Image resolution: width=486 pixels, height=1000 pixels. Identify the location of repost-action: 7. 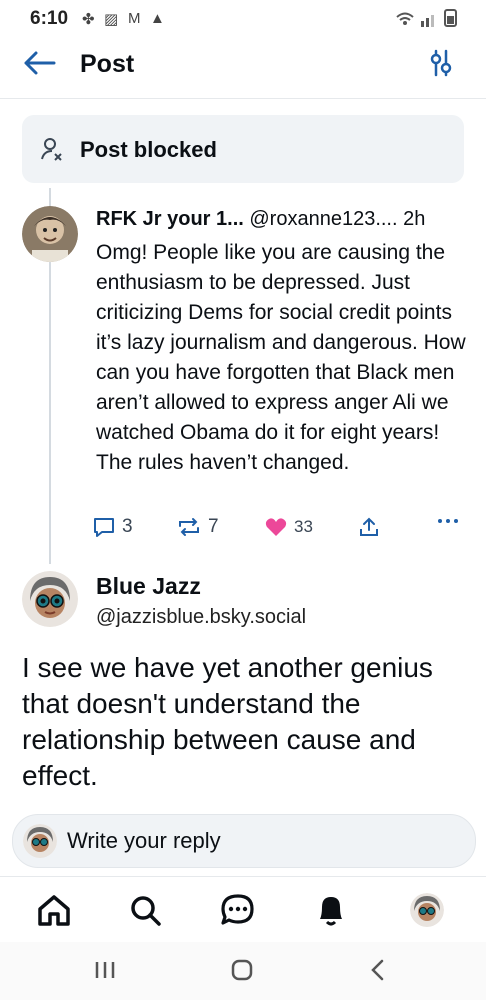
(197, 527).